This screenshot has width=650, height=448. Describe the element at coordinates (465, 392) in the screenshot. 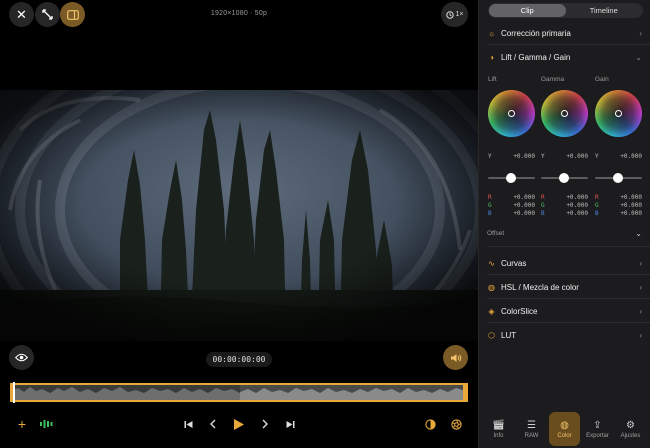

I see `trim-handle-end` at that location.